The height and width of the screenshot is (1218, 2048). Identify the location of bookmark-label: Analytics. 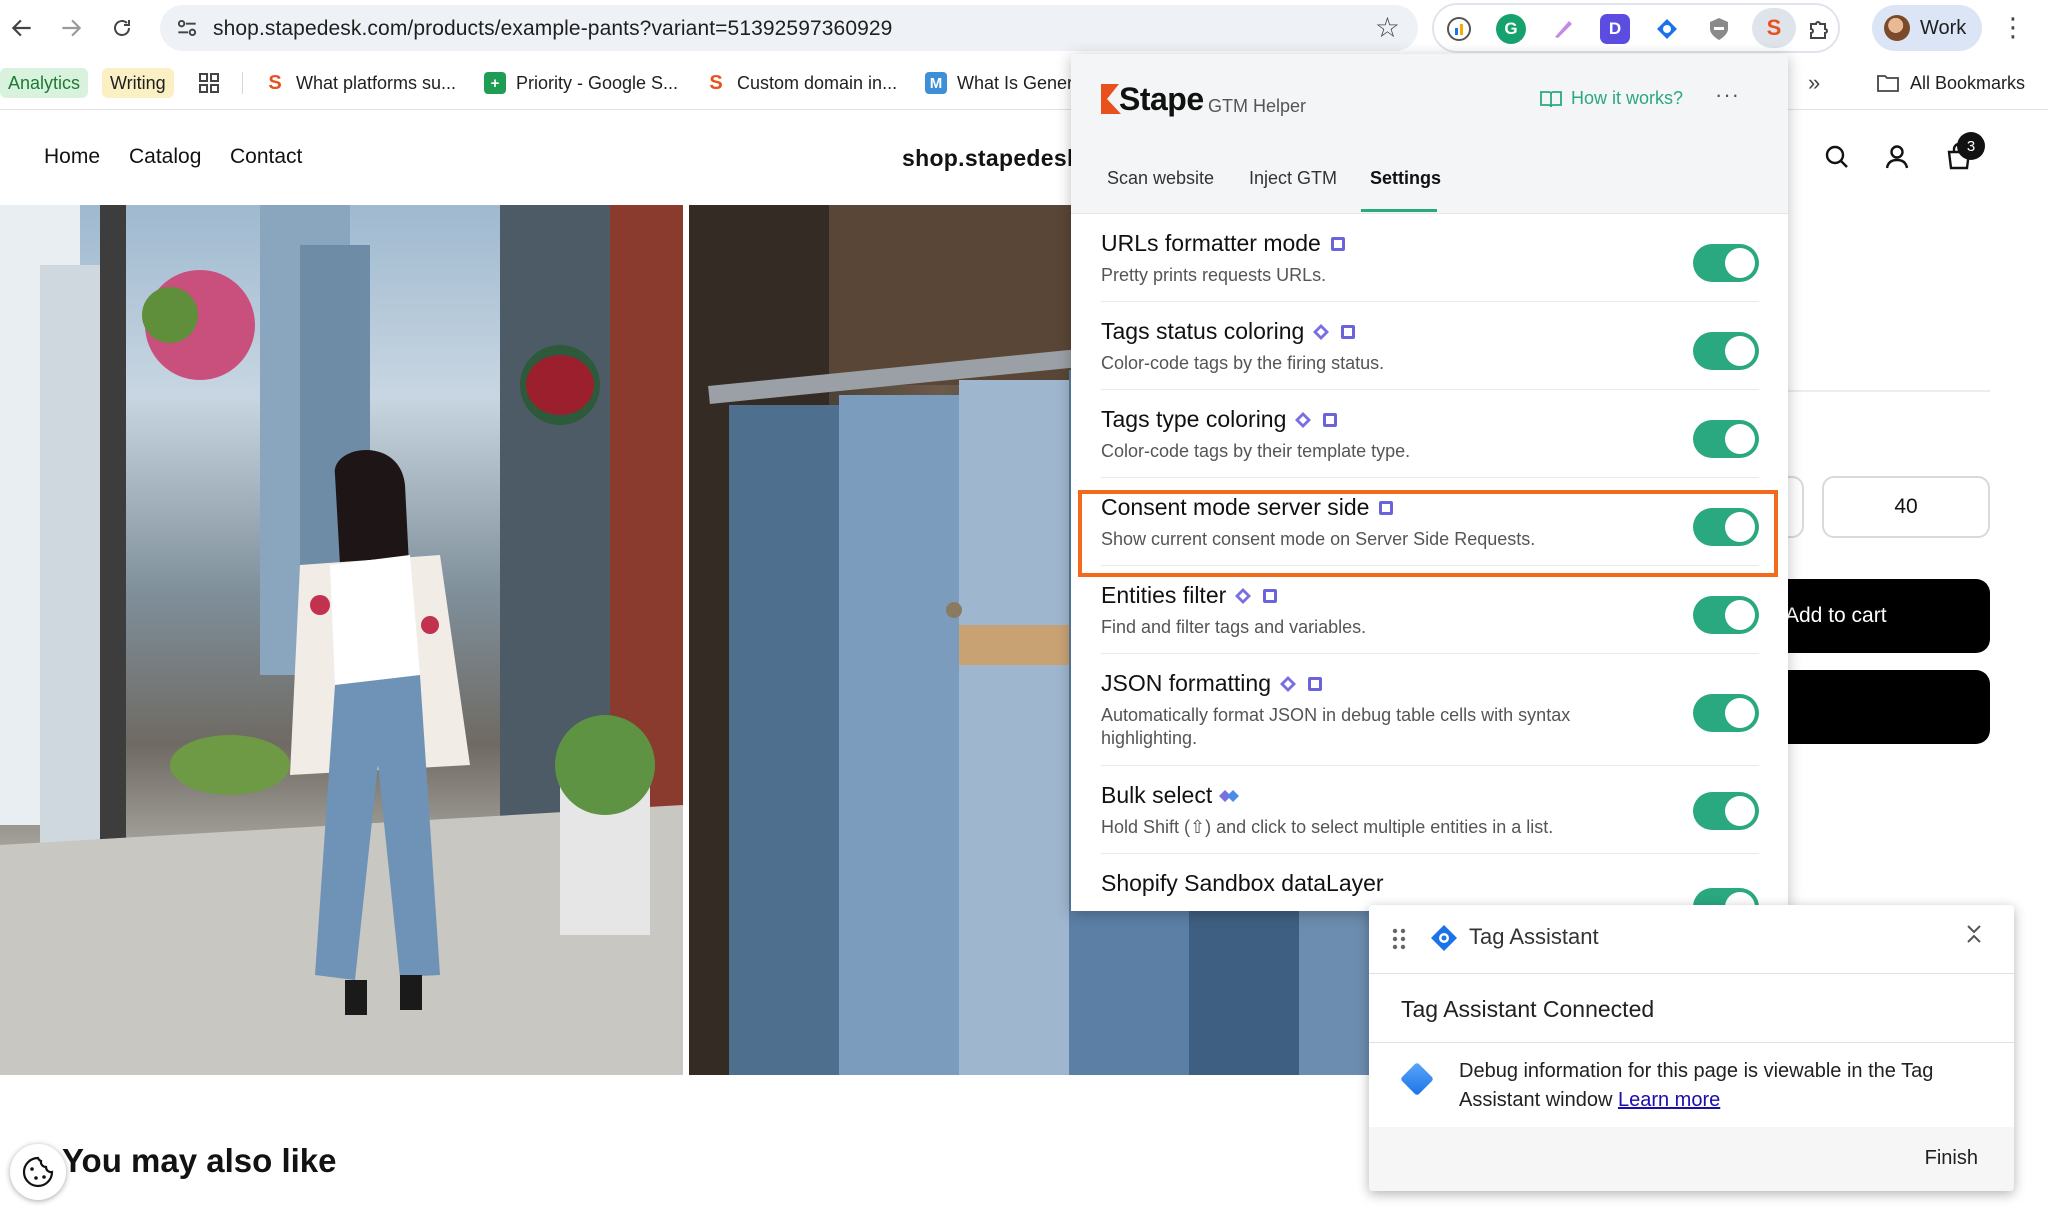
(44, 82).